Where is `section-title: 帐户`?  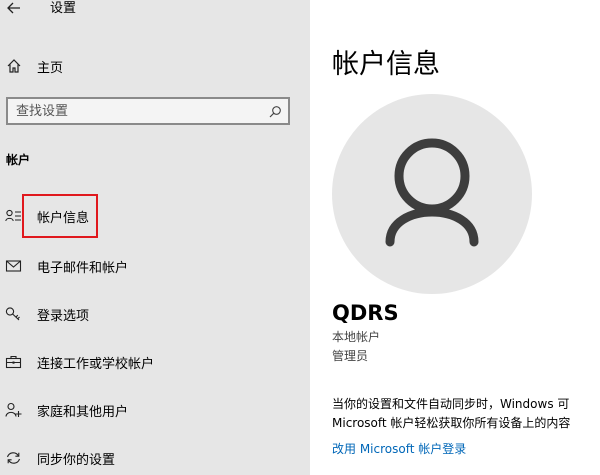
section-title: 帐户 is located at coordinates (18, 160).